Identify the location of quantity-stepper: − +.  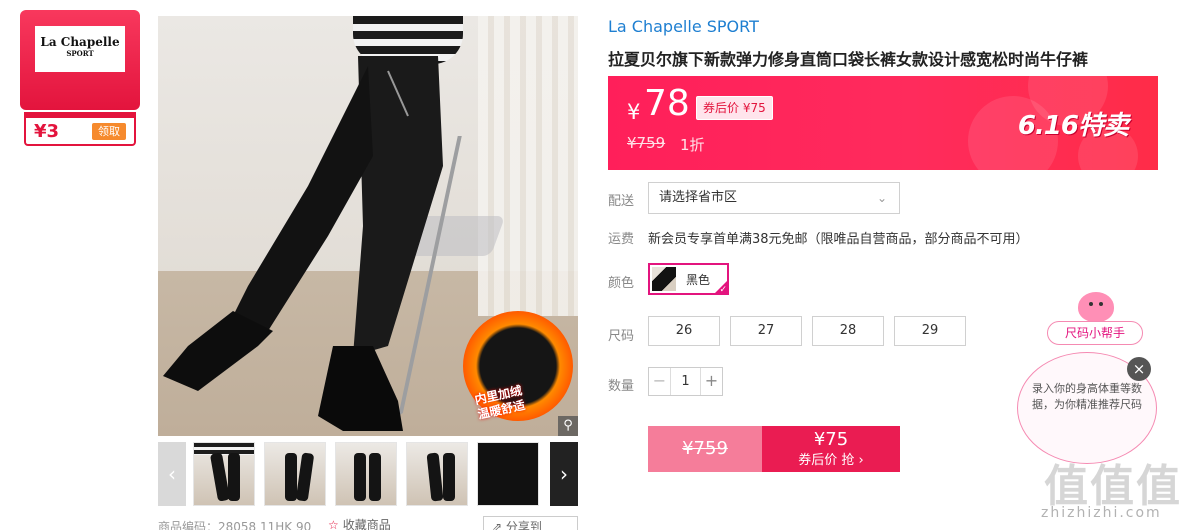
(685, 381).